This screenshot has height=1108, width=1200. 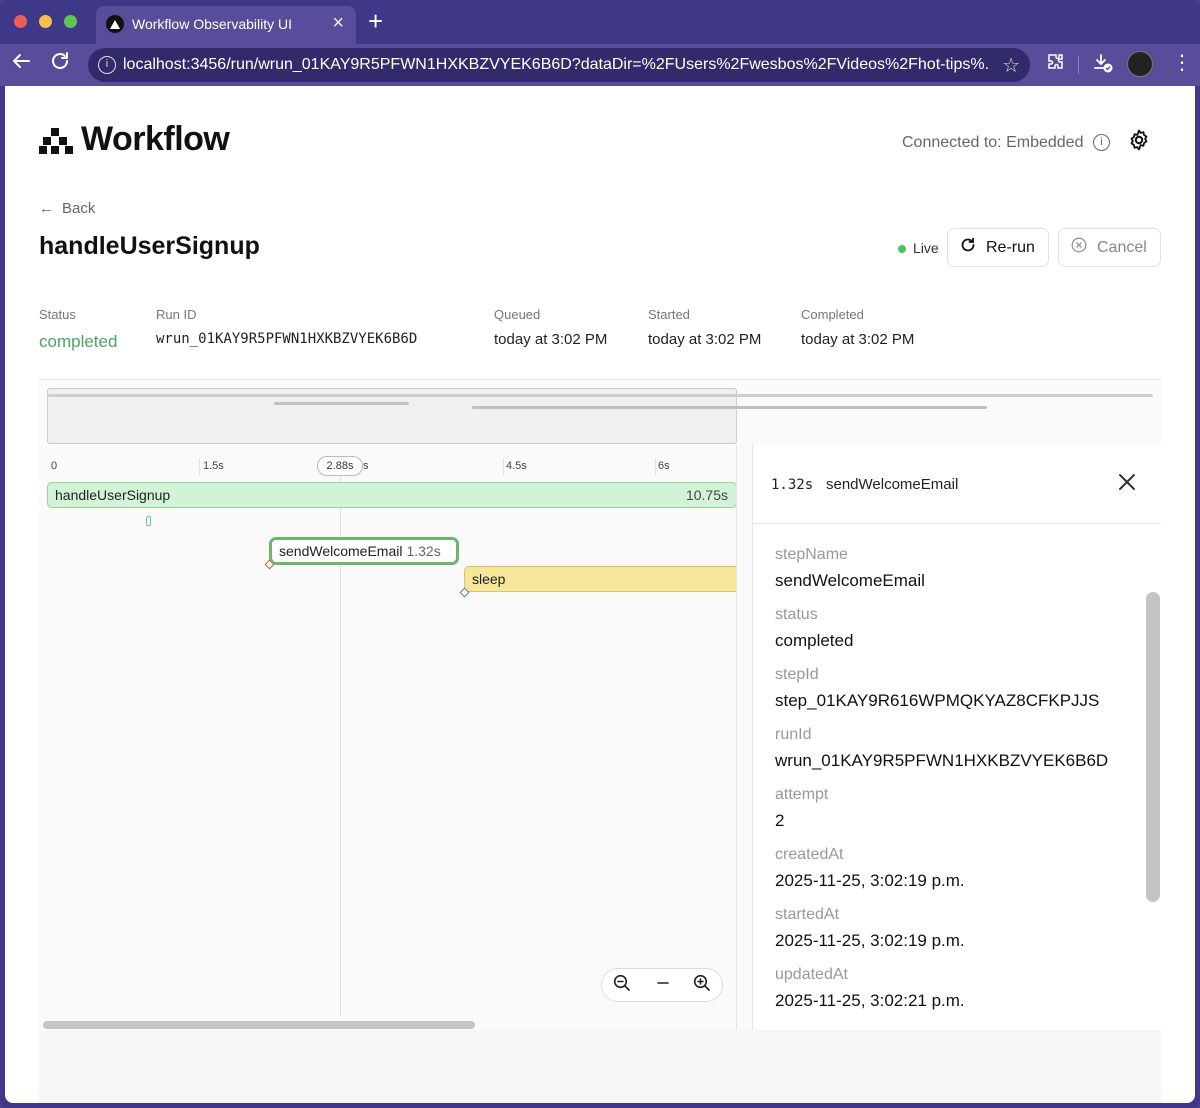 I want to click on span-marker, so click(x=148, y=521).